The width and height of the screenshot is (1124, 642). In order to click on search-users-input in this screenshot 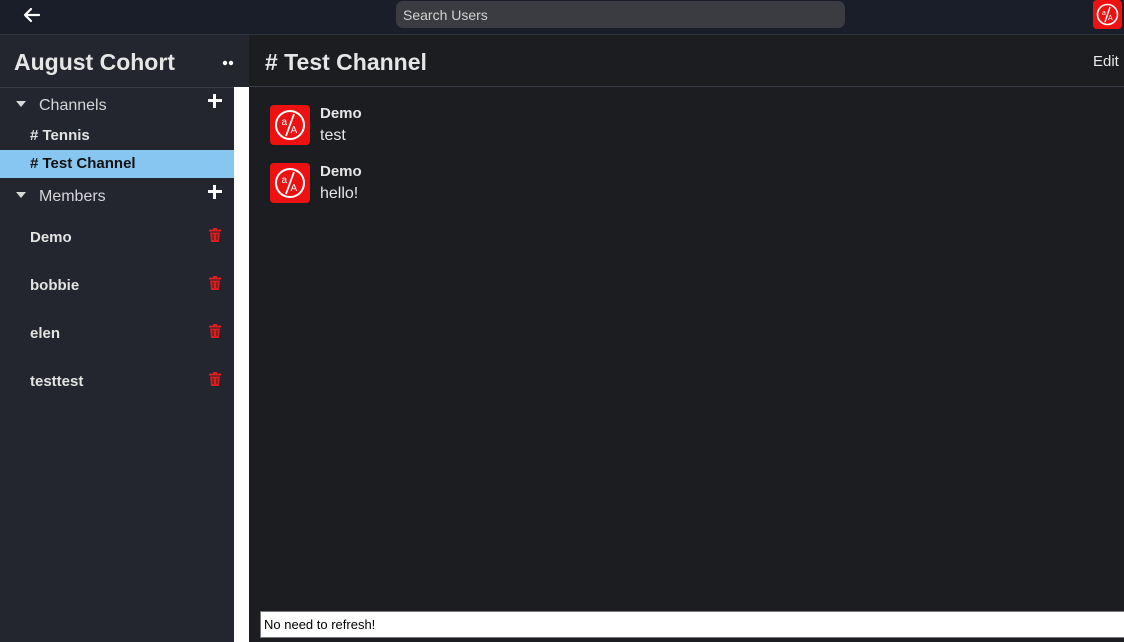, I will do `click(620, 14)`.